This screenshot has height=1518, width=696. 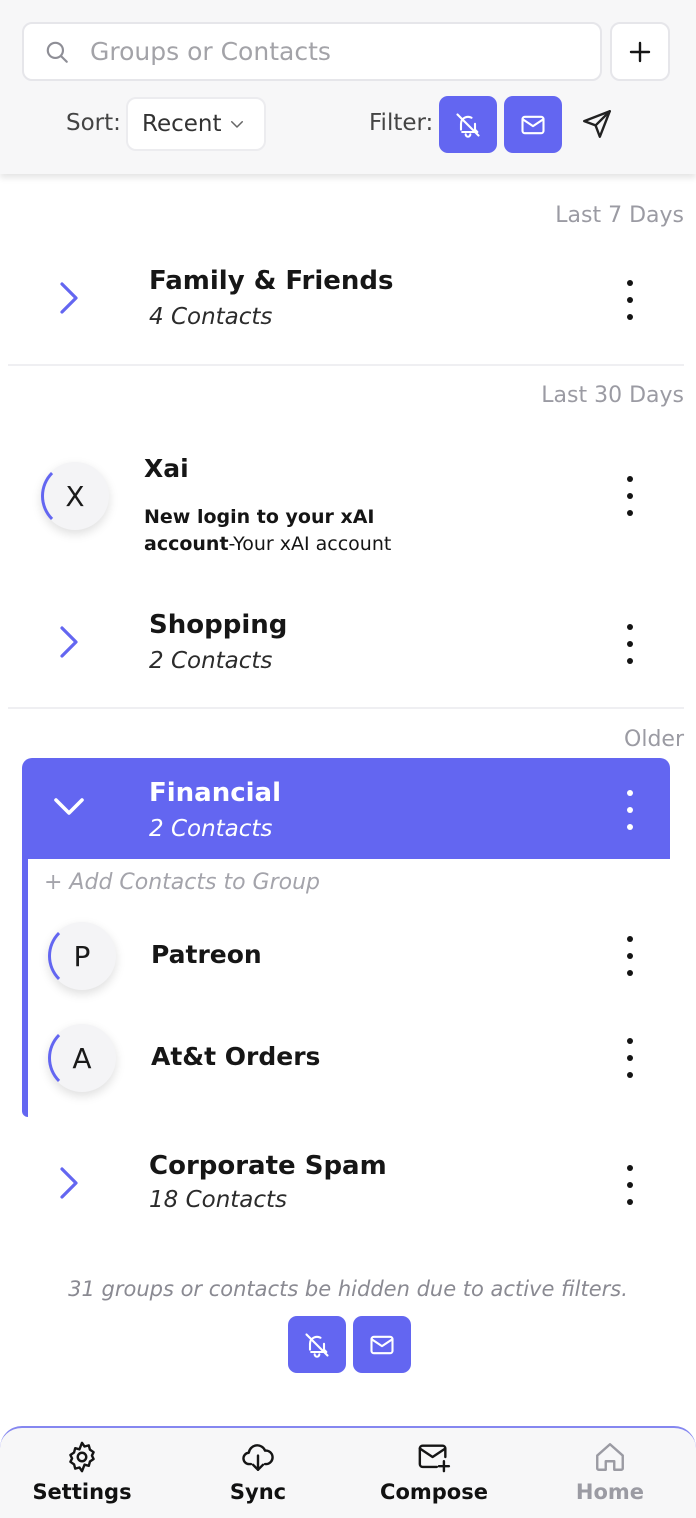 I want to click on top-toolbar: Sort: Recent Filter:, so click(x=348, y=87).